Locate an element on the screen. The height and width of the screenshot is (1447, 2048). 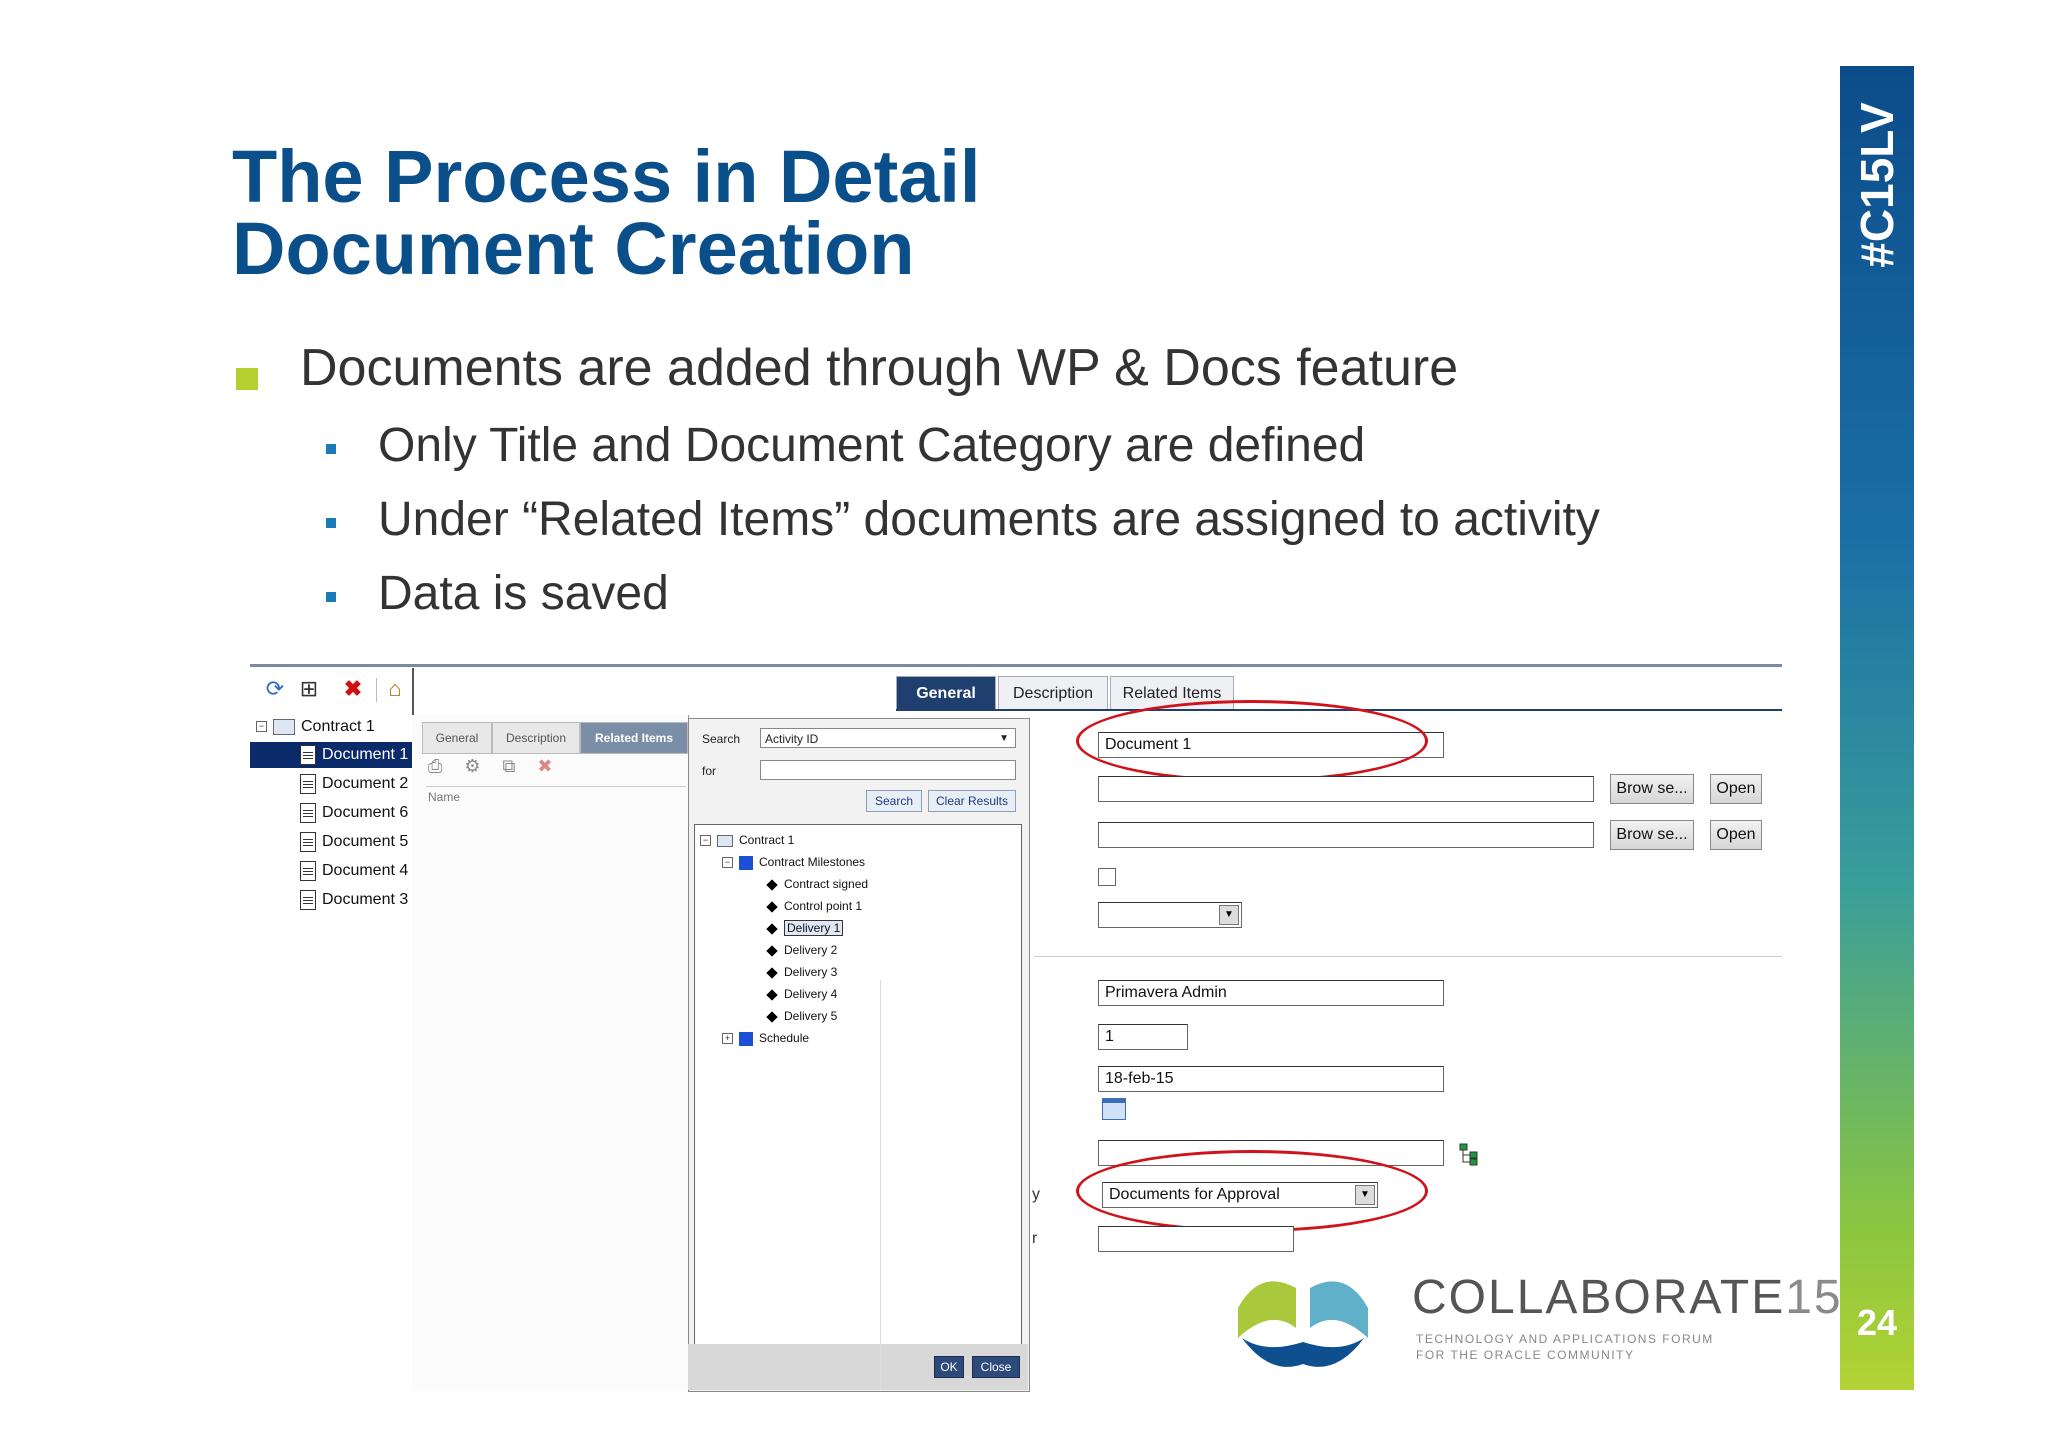
dlg-tree-activity-selected: Delivery 1 is located at coordinates (805, 928).